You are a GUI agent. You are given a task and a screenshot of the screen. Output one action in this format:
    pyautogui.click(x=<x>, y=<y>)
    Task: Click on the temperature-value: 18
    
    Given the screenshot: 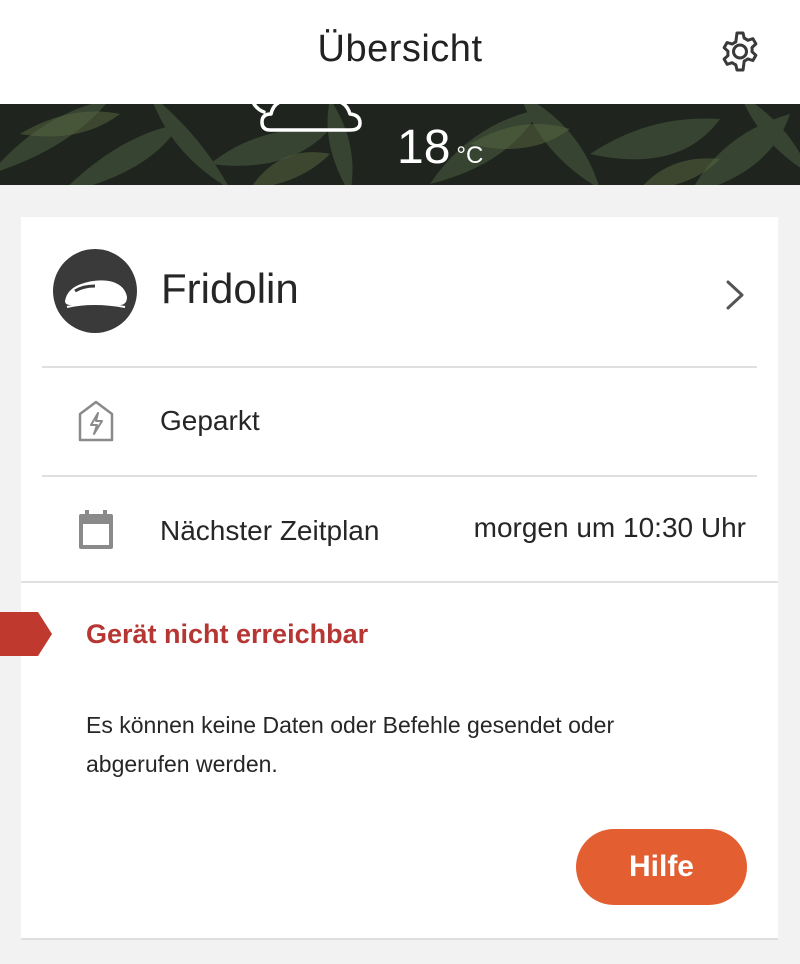 What is the action you would take?
    pyautogui.click(x=424, y=147)
    